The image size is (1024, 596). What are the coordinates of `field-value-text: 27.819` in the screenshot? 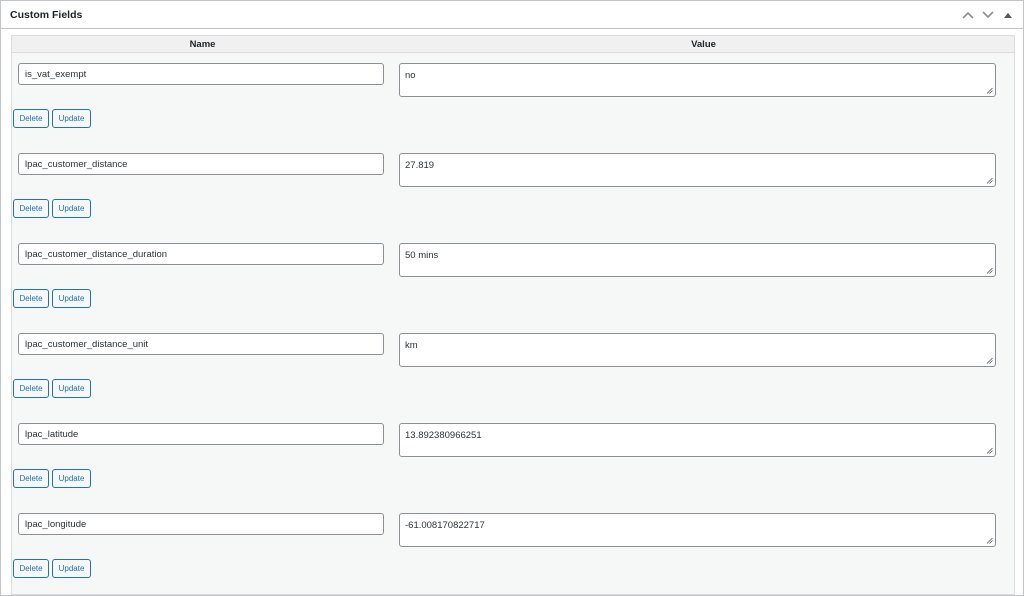 It's located at (420, 165).